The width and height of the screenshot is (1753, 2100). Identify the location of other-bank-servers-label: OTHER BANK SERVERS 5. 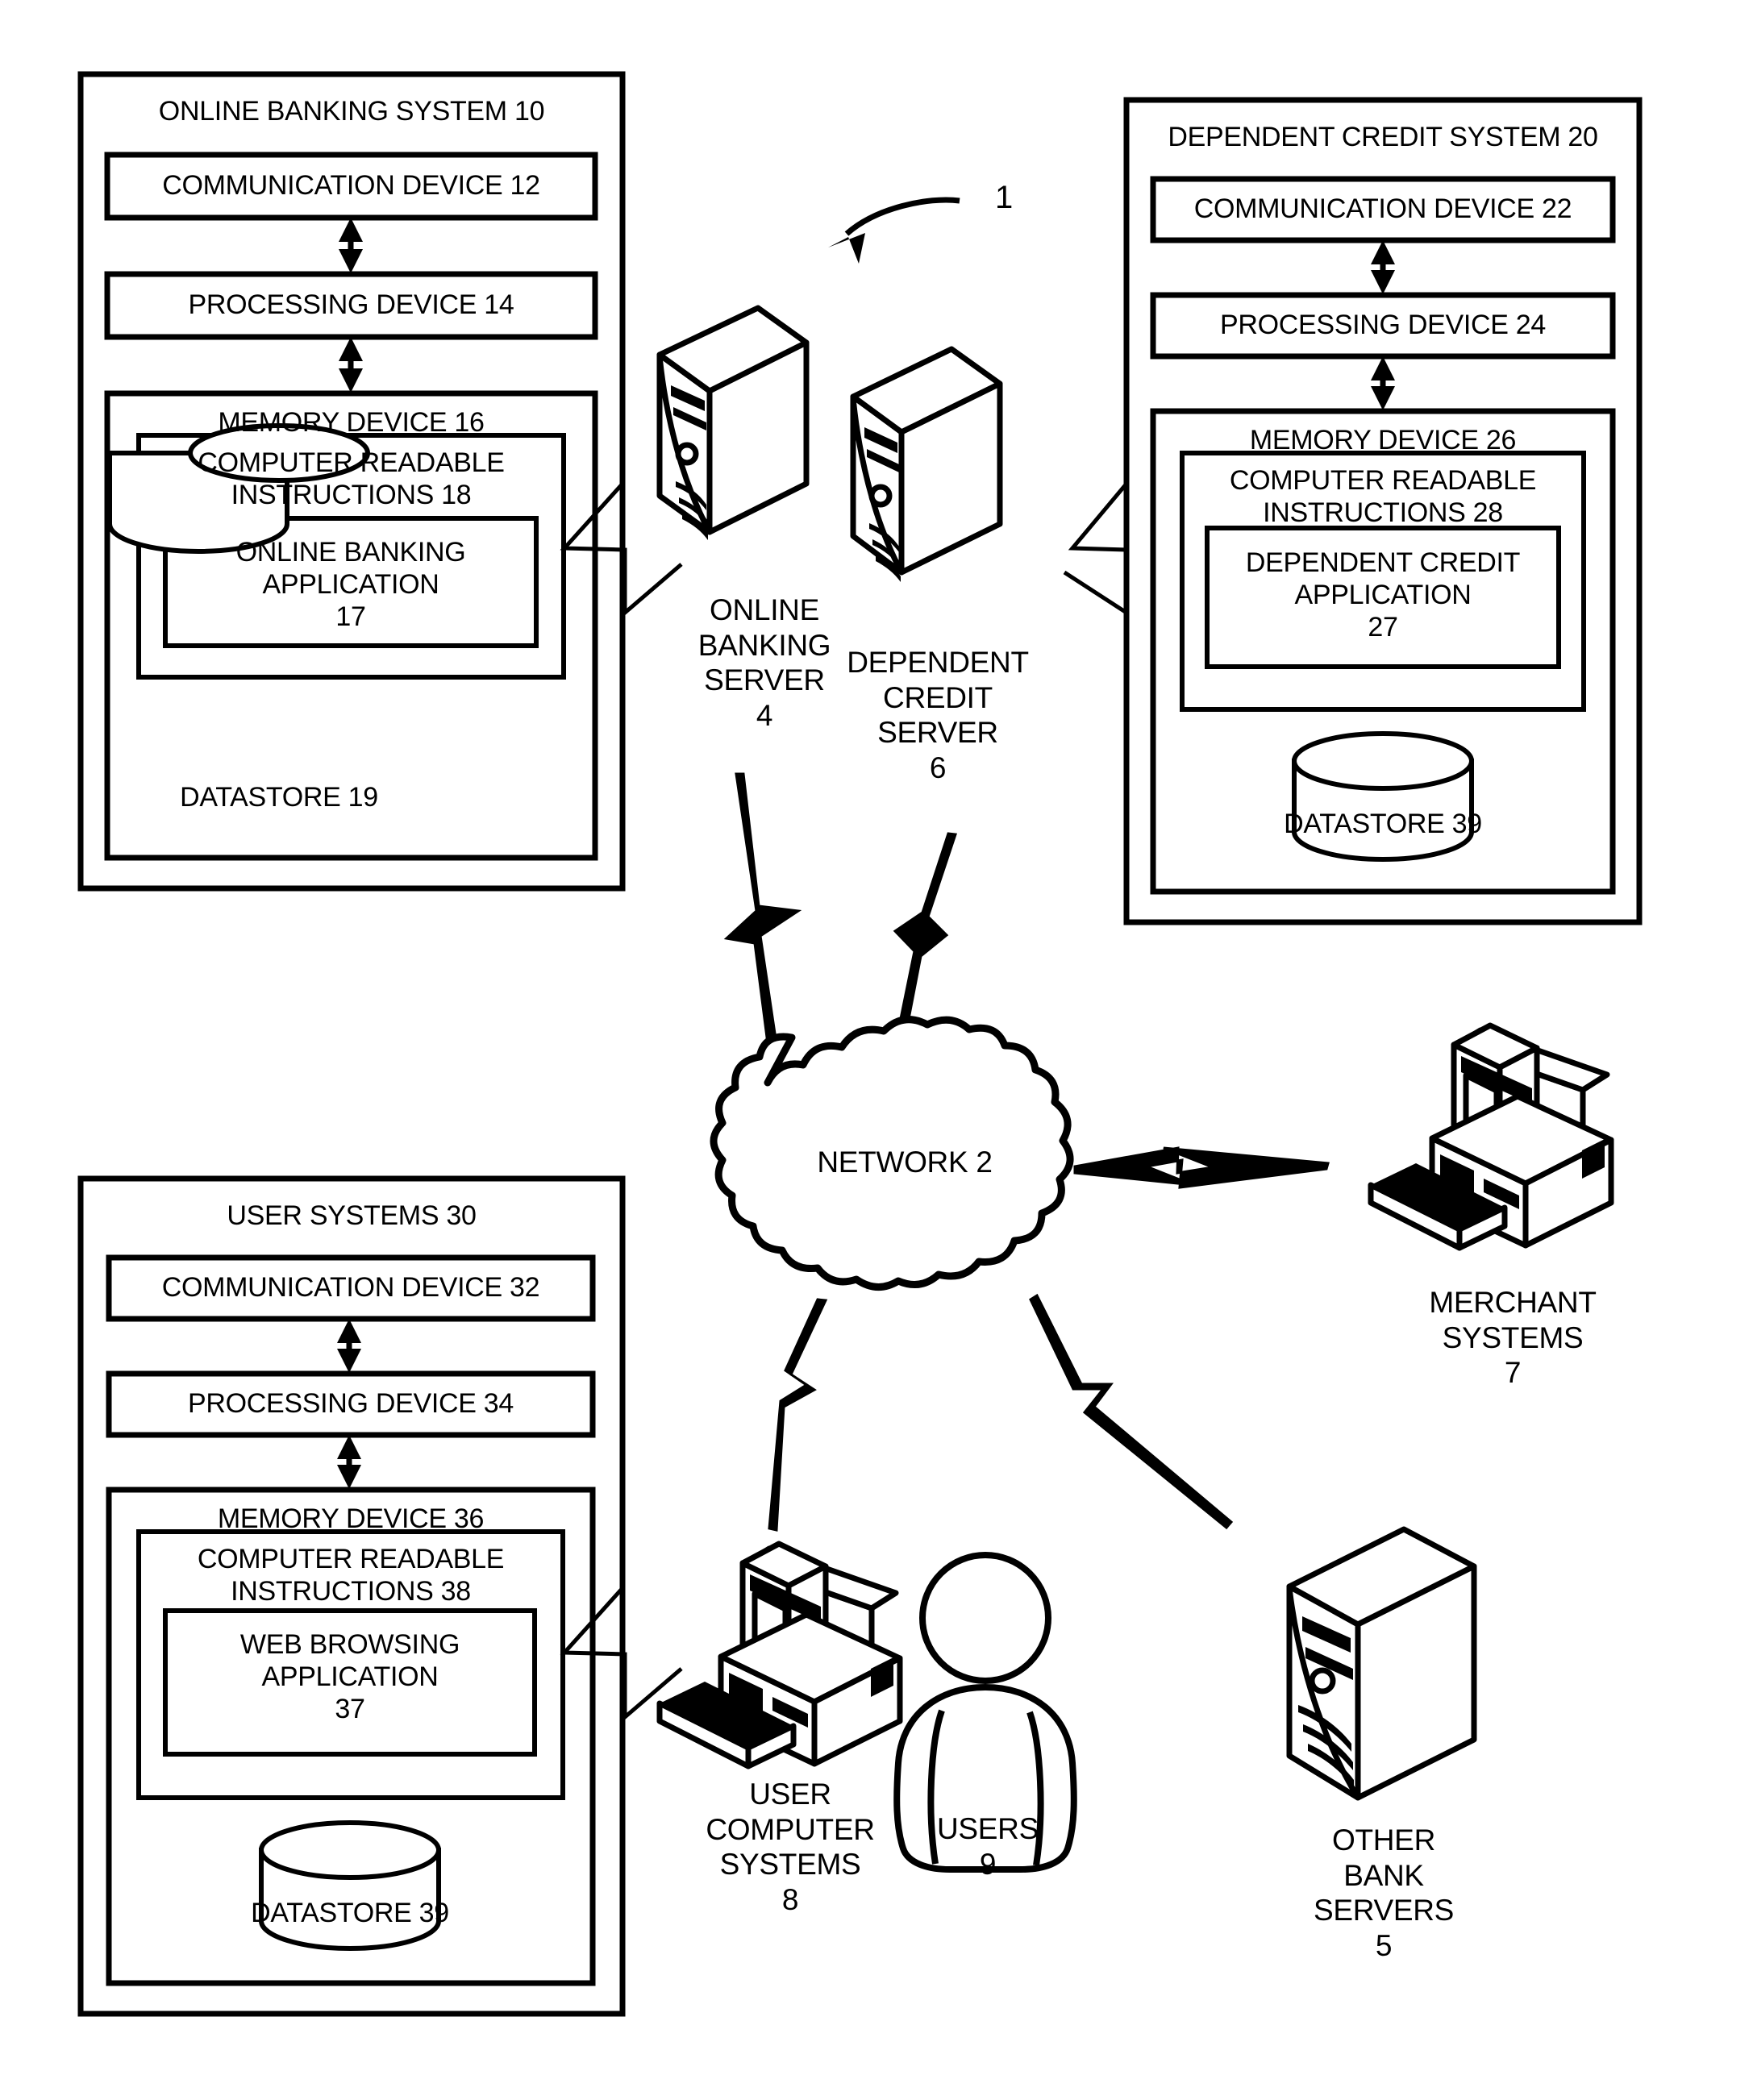
(1384, 1892).